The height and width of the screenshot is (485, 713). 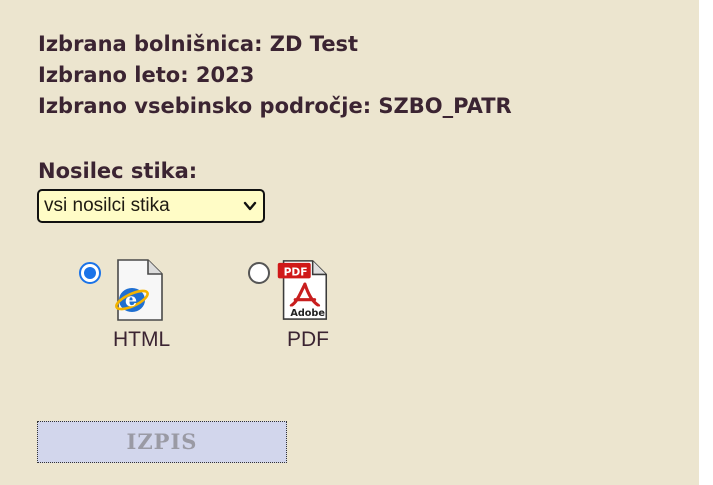 What do you see at coordinates (296, 271) in the screenshot?
I see `pdf-badge-text: PDF` at bounding box center [296, 271].